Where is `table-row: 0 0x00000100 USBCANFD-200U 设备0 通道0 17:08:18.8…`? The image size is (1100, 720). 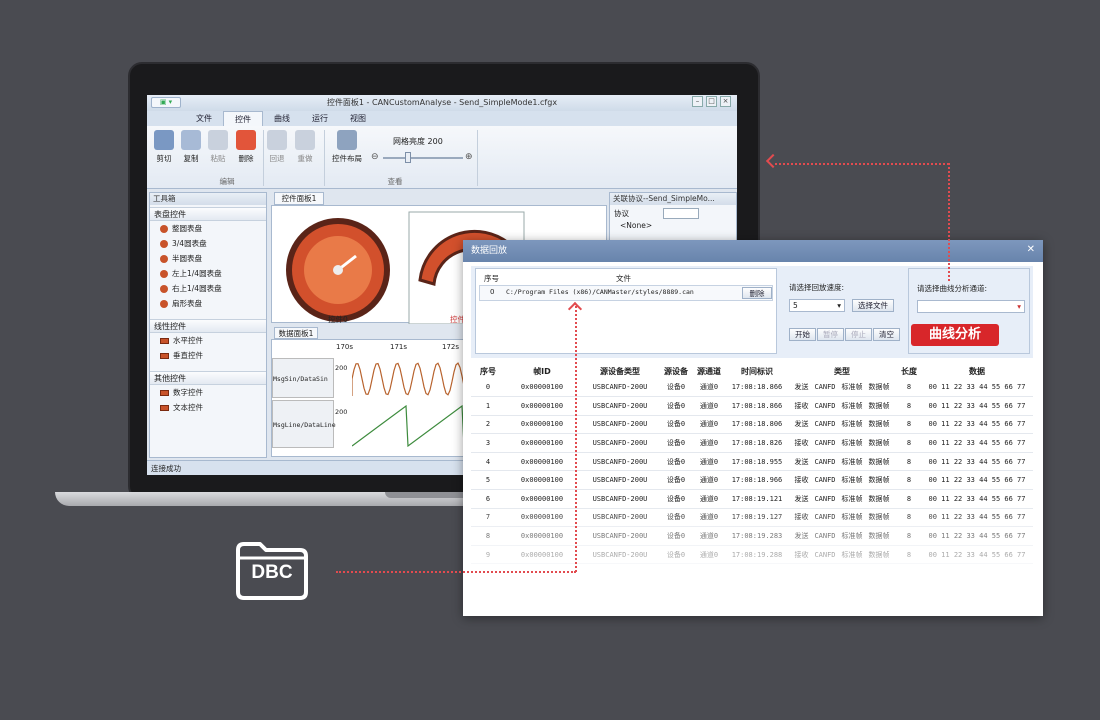 table-row: 0 0x00000100 USBCANFD-200U 设备0 通道0 17:08:18.8… is located at coordinates (752, 388).